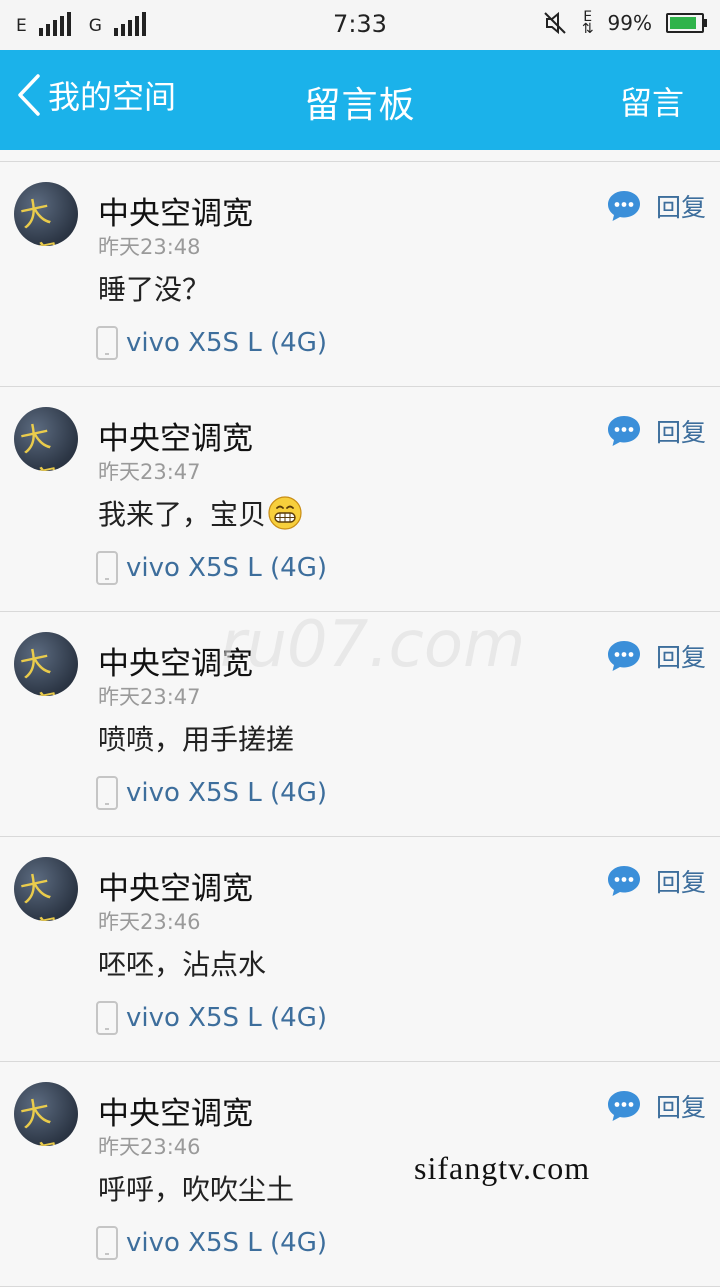  Describe the element at coordinates (112, 97) in the screenshot. I see `back-label: 我的空间` at that location.